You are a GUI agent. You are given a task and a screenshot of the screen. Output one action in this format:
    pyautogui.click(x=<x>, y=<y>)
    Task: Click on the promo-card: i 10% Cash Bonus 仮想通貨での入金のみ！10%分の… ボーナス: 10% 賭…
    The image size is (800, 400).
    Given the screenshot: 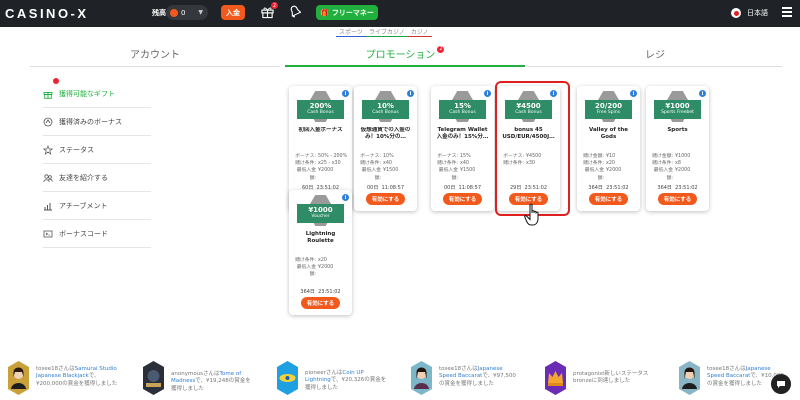 What is the action you would take?
    pyautogui.click(x=385, y=148)
    